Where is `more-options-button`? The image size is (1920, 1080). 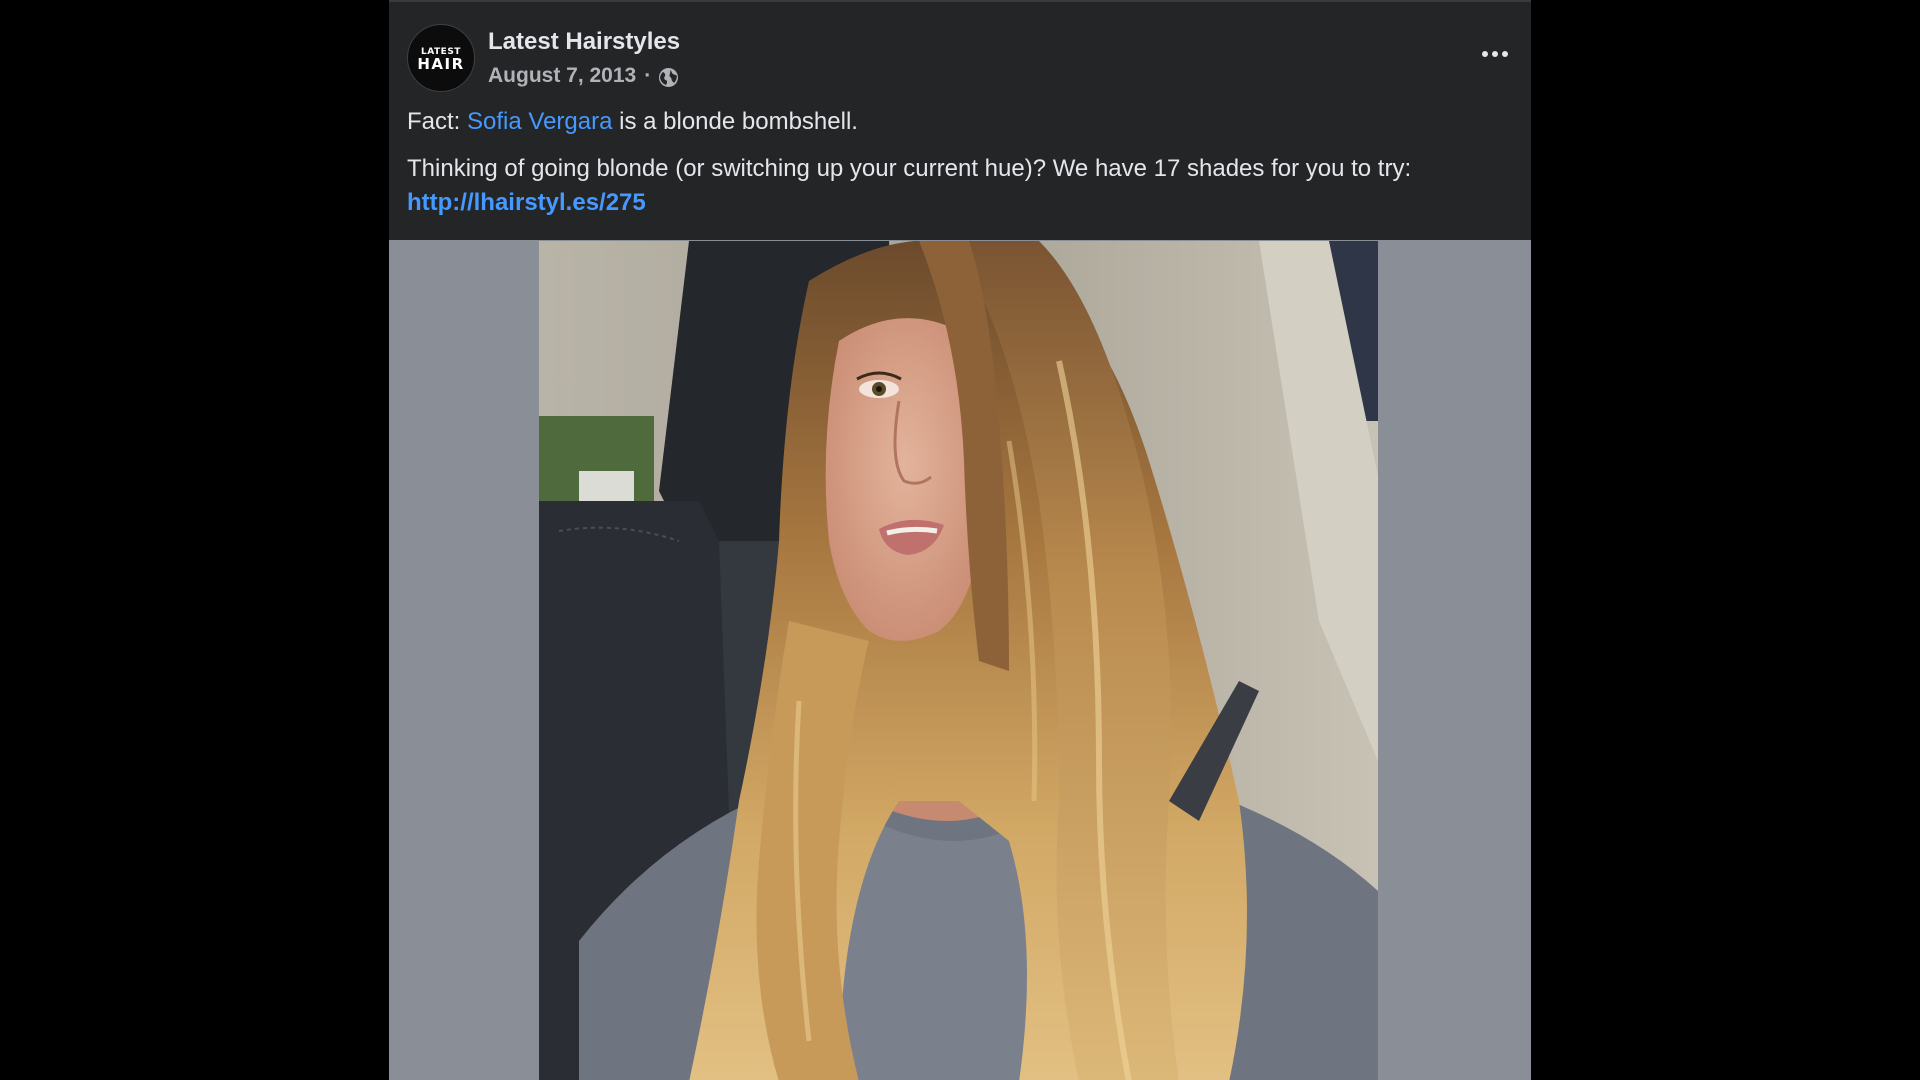
more-options-button is located at coordinates (1495, 54).